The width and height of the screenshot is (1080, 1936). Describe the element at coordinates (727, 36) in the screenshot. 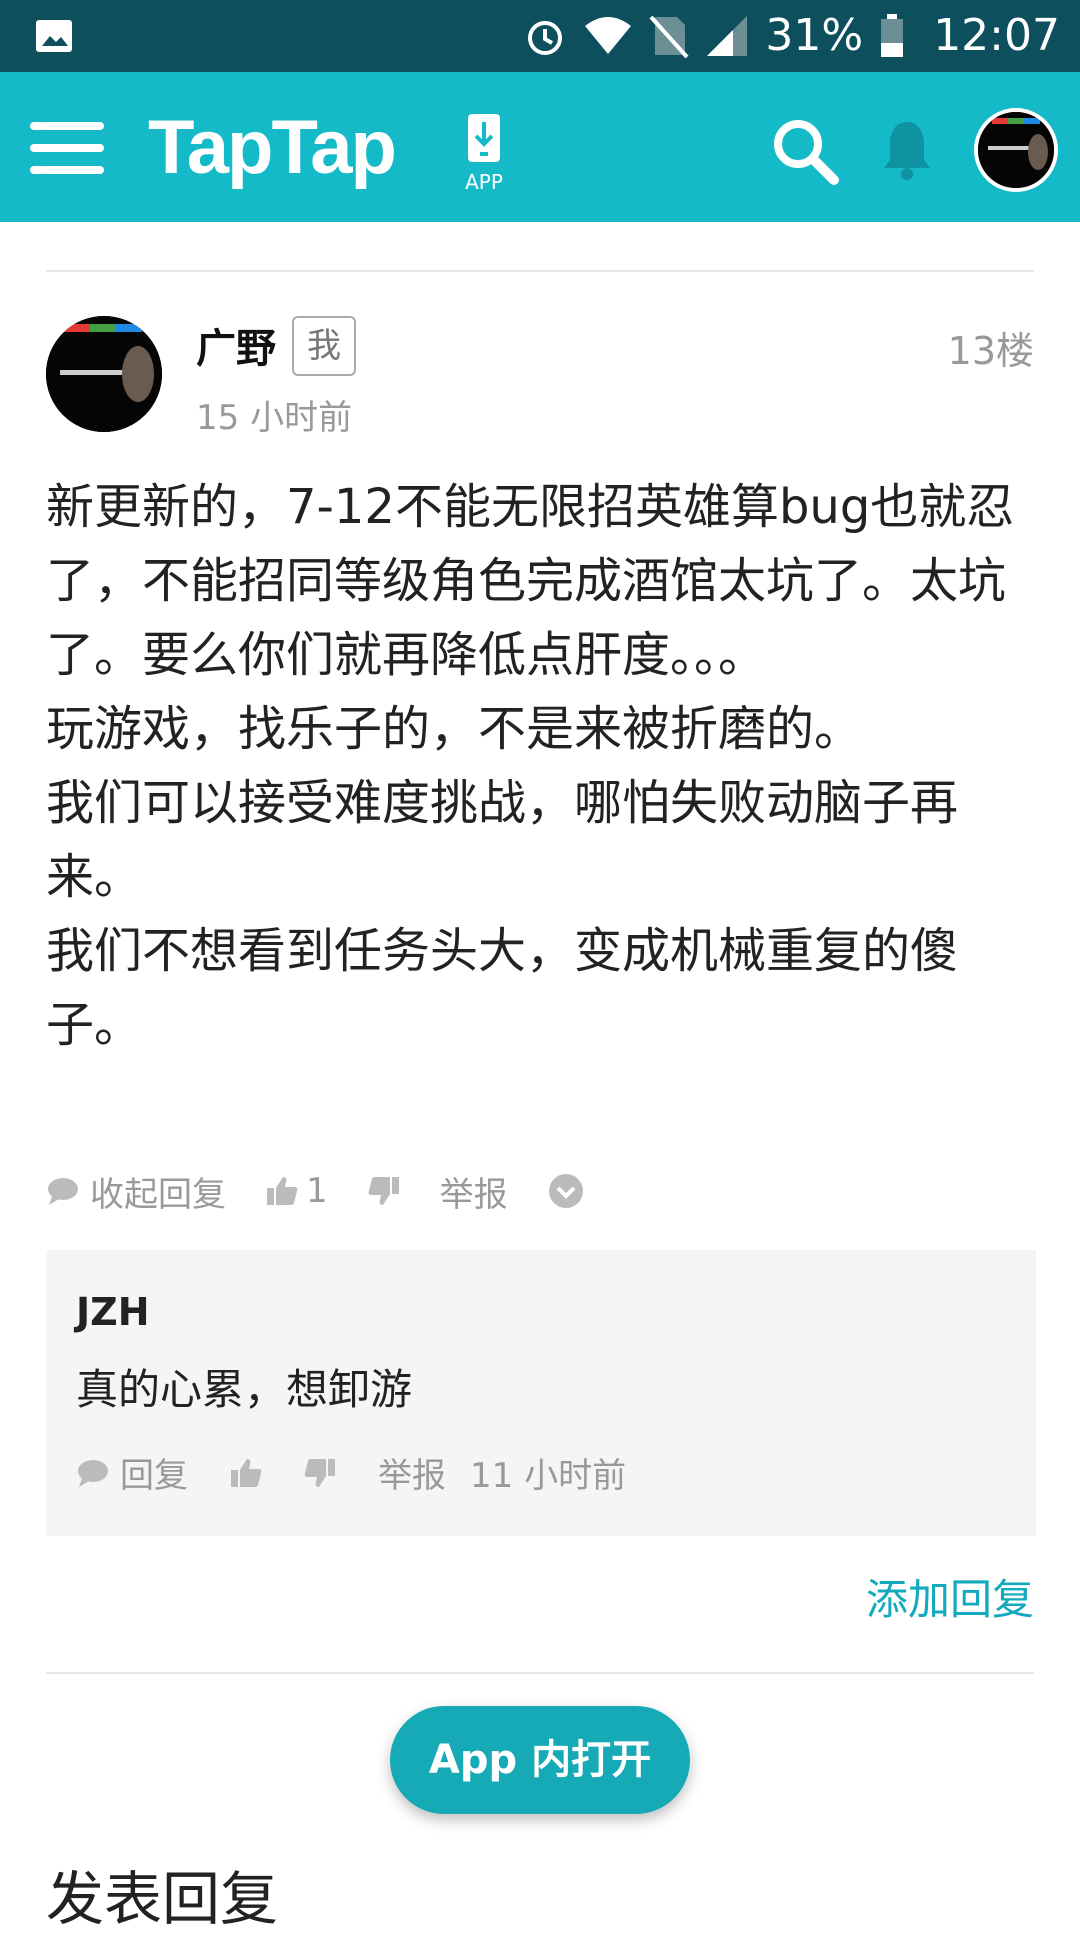

I see `signal-icon` at that location.